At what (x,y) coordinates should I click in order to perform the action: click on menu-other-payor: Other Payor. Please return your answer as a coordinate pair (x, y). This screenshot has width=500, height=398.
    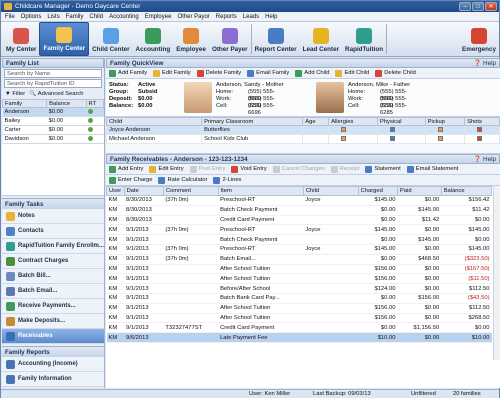
    Looking at the image, I should click on (193, 16).